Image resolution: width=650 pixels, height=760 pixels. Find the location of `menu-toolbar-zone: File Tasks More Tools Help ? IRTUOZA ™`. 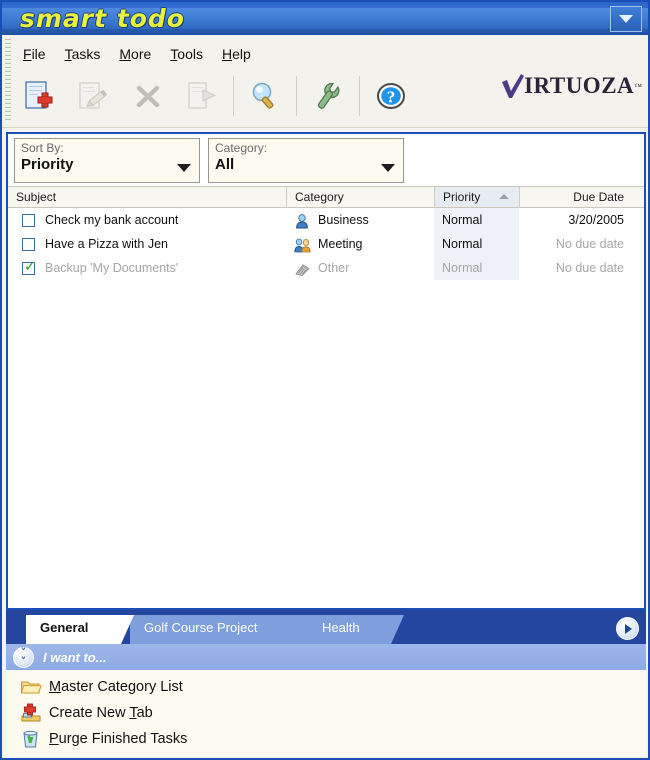

menu-toolbar-zone: File Tasks More Tools Help ? IRTUOZA ™ is located at coordinates (325, 81).